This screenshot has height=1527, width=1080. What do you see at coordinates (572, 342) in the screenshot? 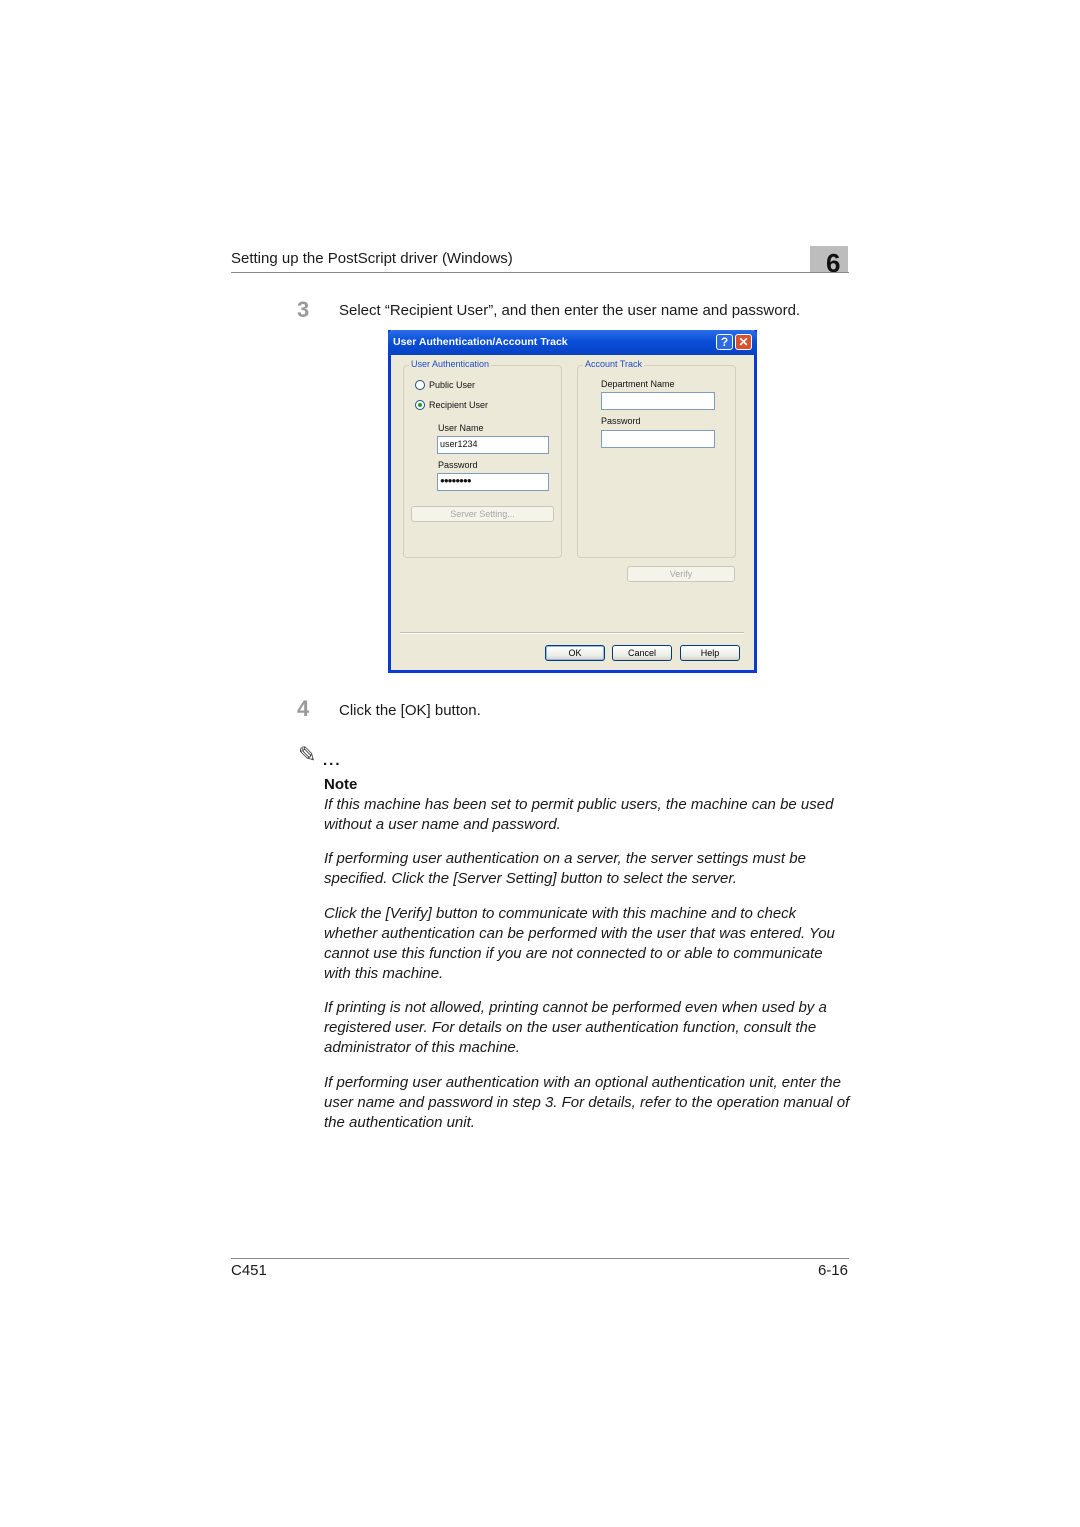
I see `dialog-titlebar: User Authentication/Account Track ? ✕` at bounding box center [572, 342].